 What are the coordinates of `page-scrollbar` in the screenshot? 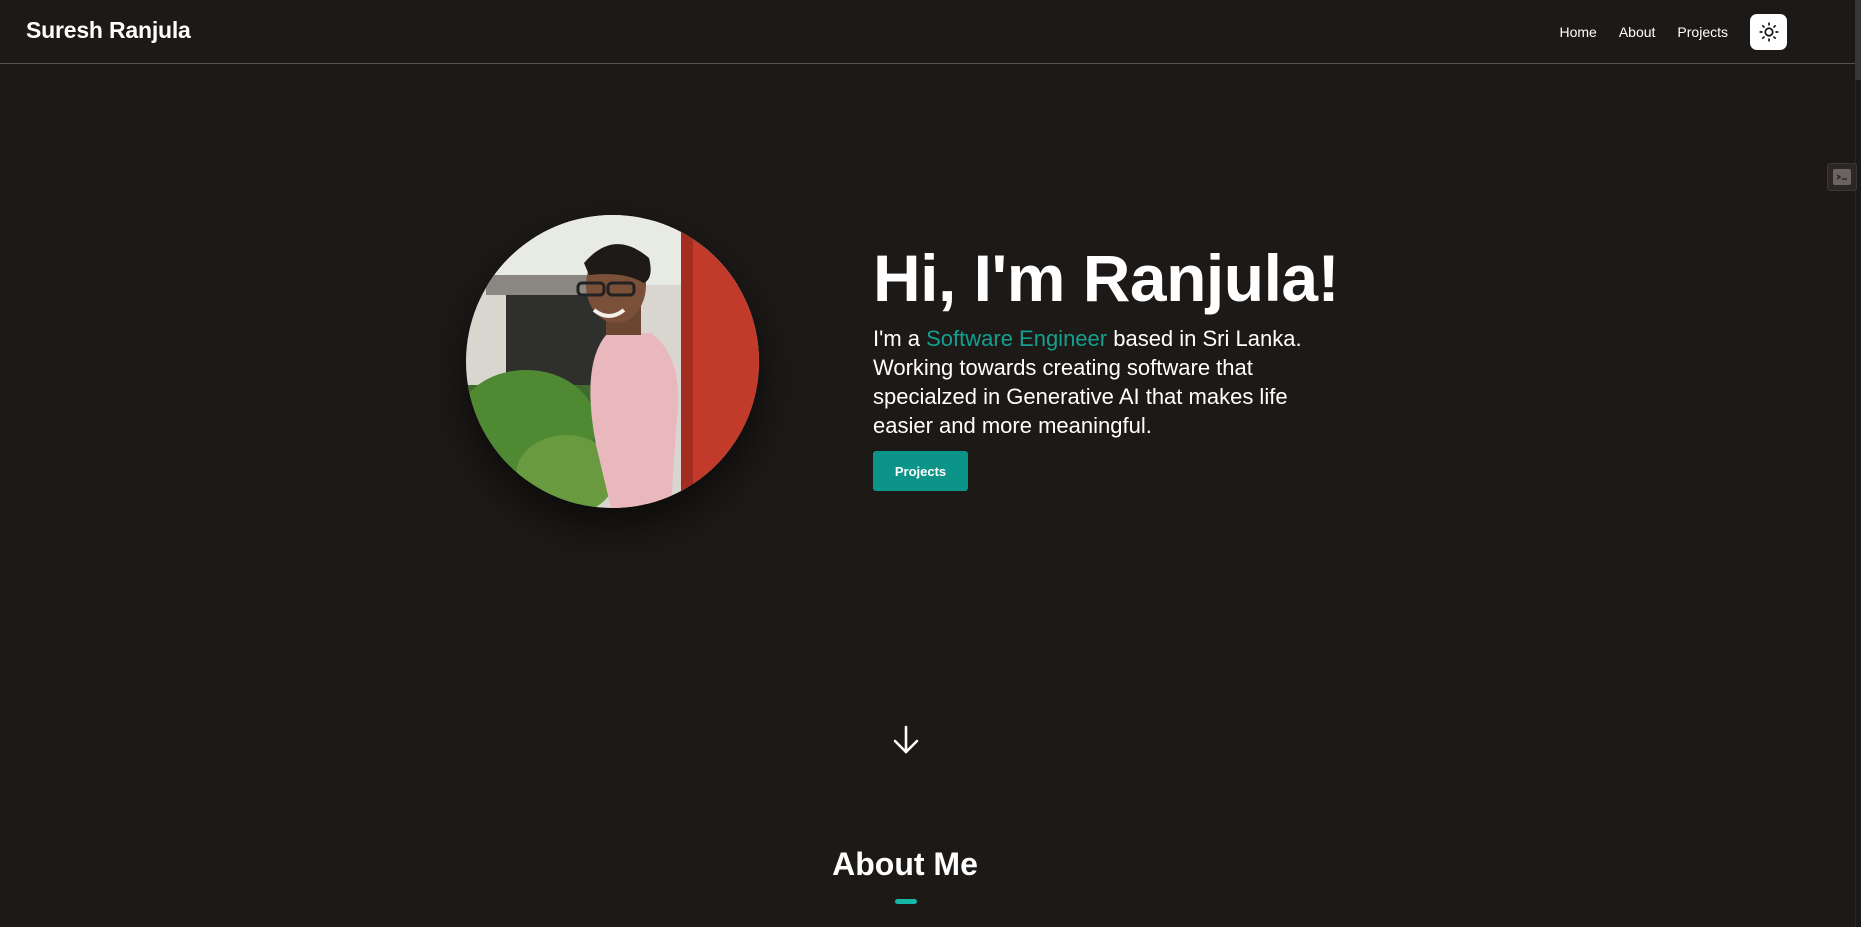 It's located at (1858, 463).